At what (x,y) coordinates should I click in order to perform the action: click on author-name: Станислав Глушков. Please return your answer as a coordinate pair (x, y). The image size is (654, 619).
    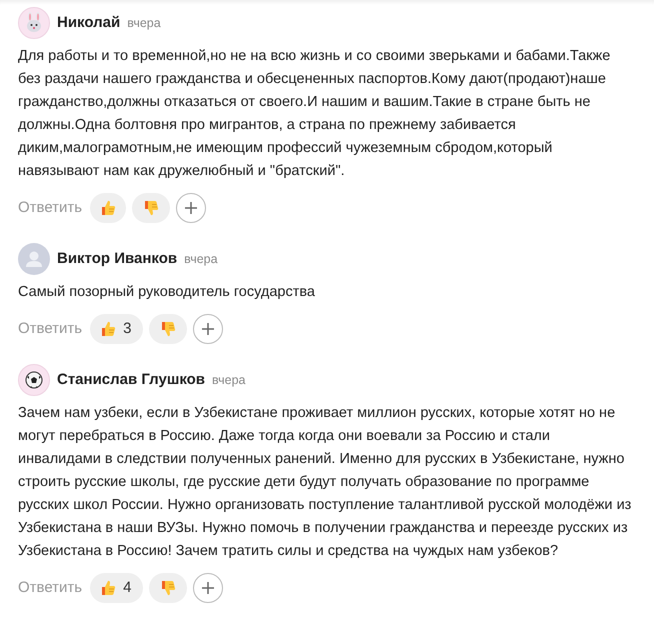
    Looking at the image, I should click on (131, 380).